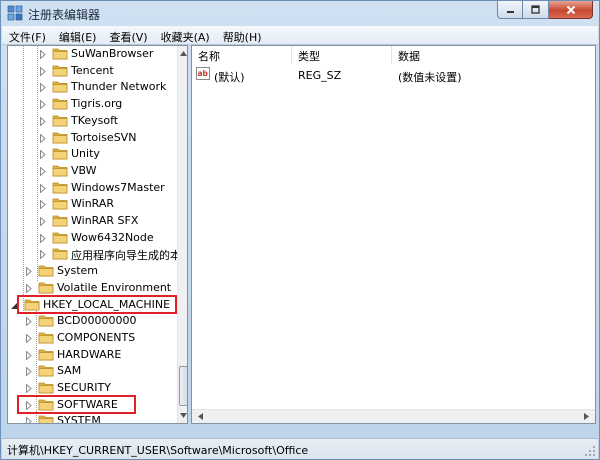 The image size is (600, 460). Describe the element at coordinates (393, 416) in the screenshot. I see `list-horizontal-scrollbar` at that location.